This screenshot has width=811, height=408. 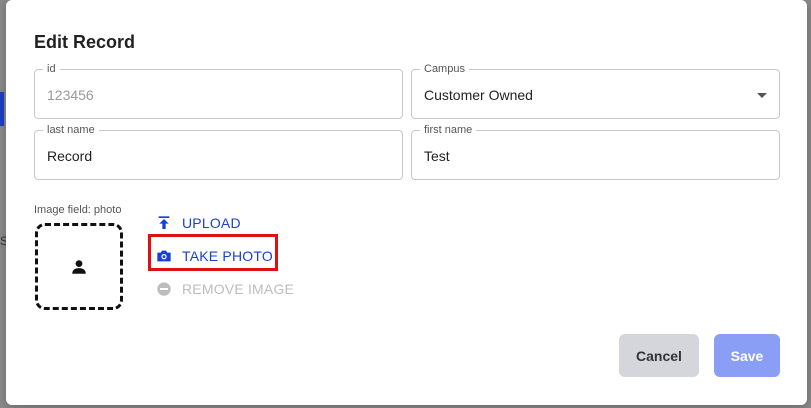 What do you see at coordinates (78, 210) in the screenshot?
I see `image-field-label: Image field: photo` at bounding box center [78, 210].